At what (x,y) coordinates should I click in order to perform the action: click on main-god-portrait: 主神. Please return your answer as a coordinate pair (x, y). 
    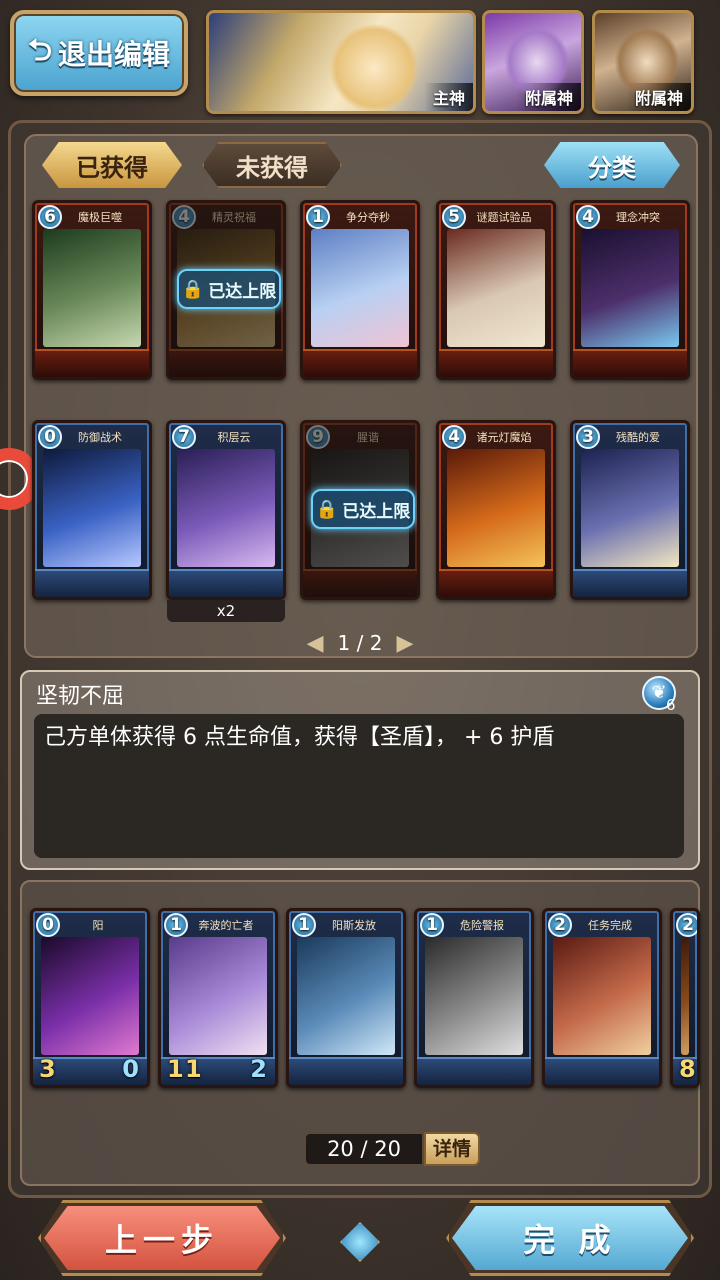
    Looking at the image, I should click on (341, 62).